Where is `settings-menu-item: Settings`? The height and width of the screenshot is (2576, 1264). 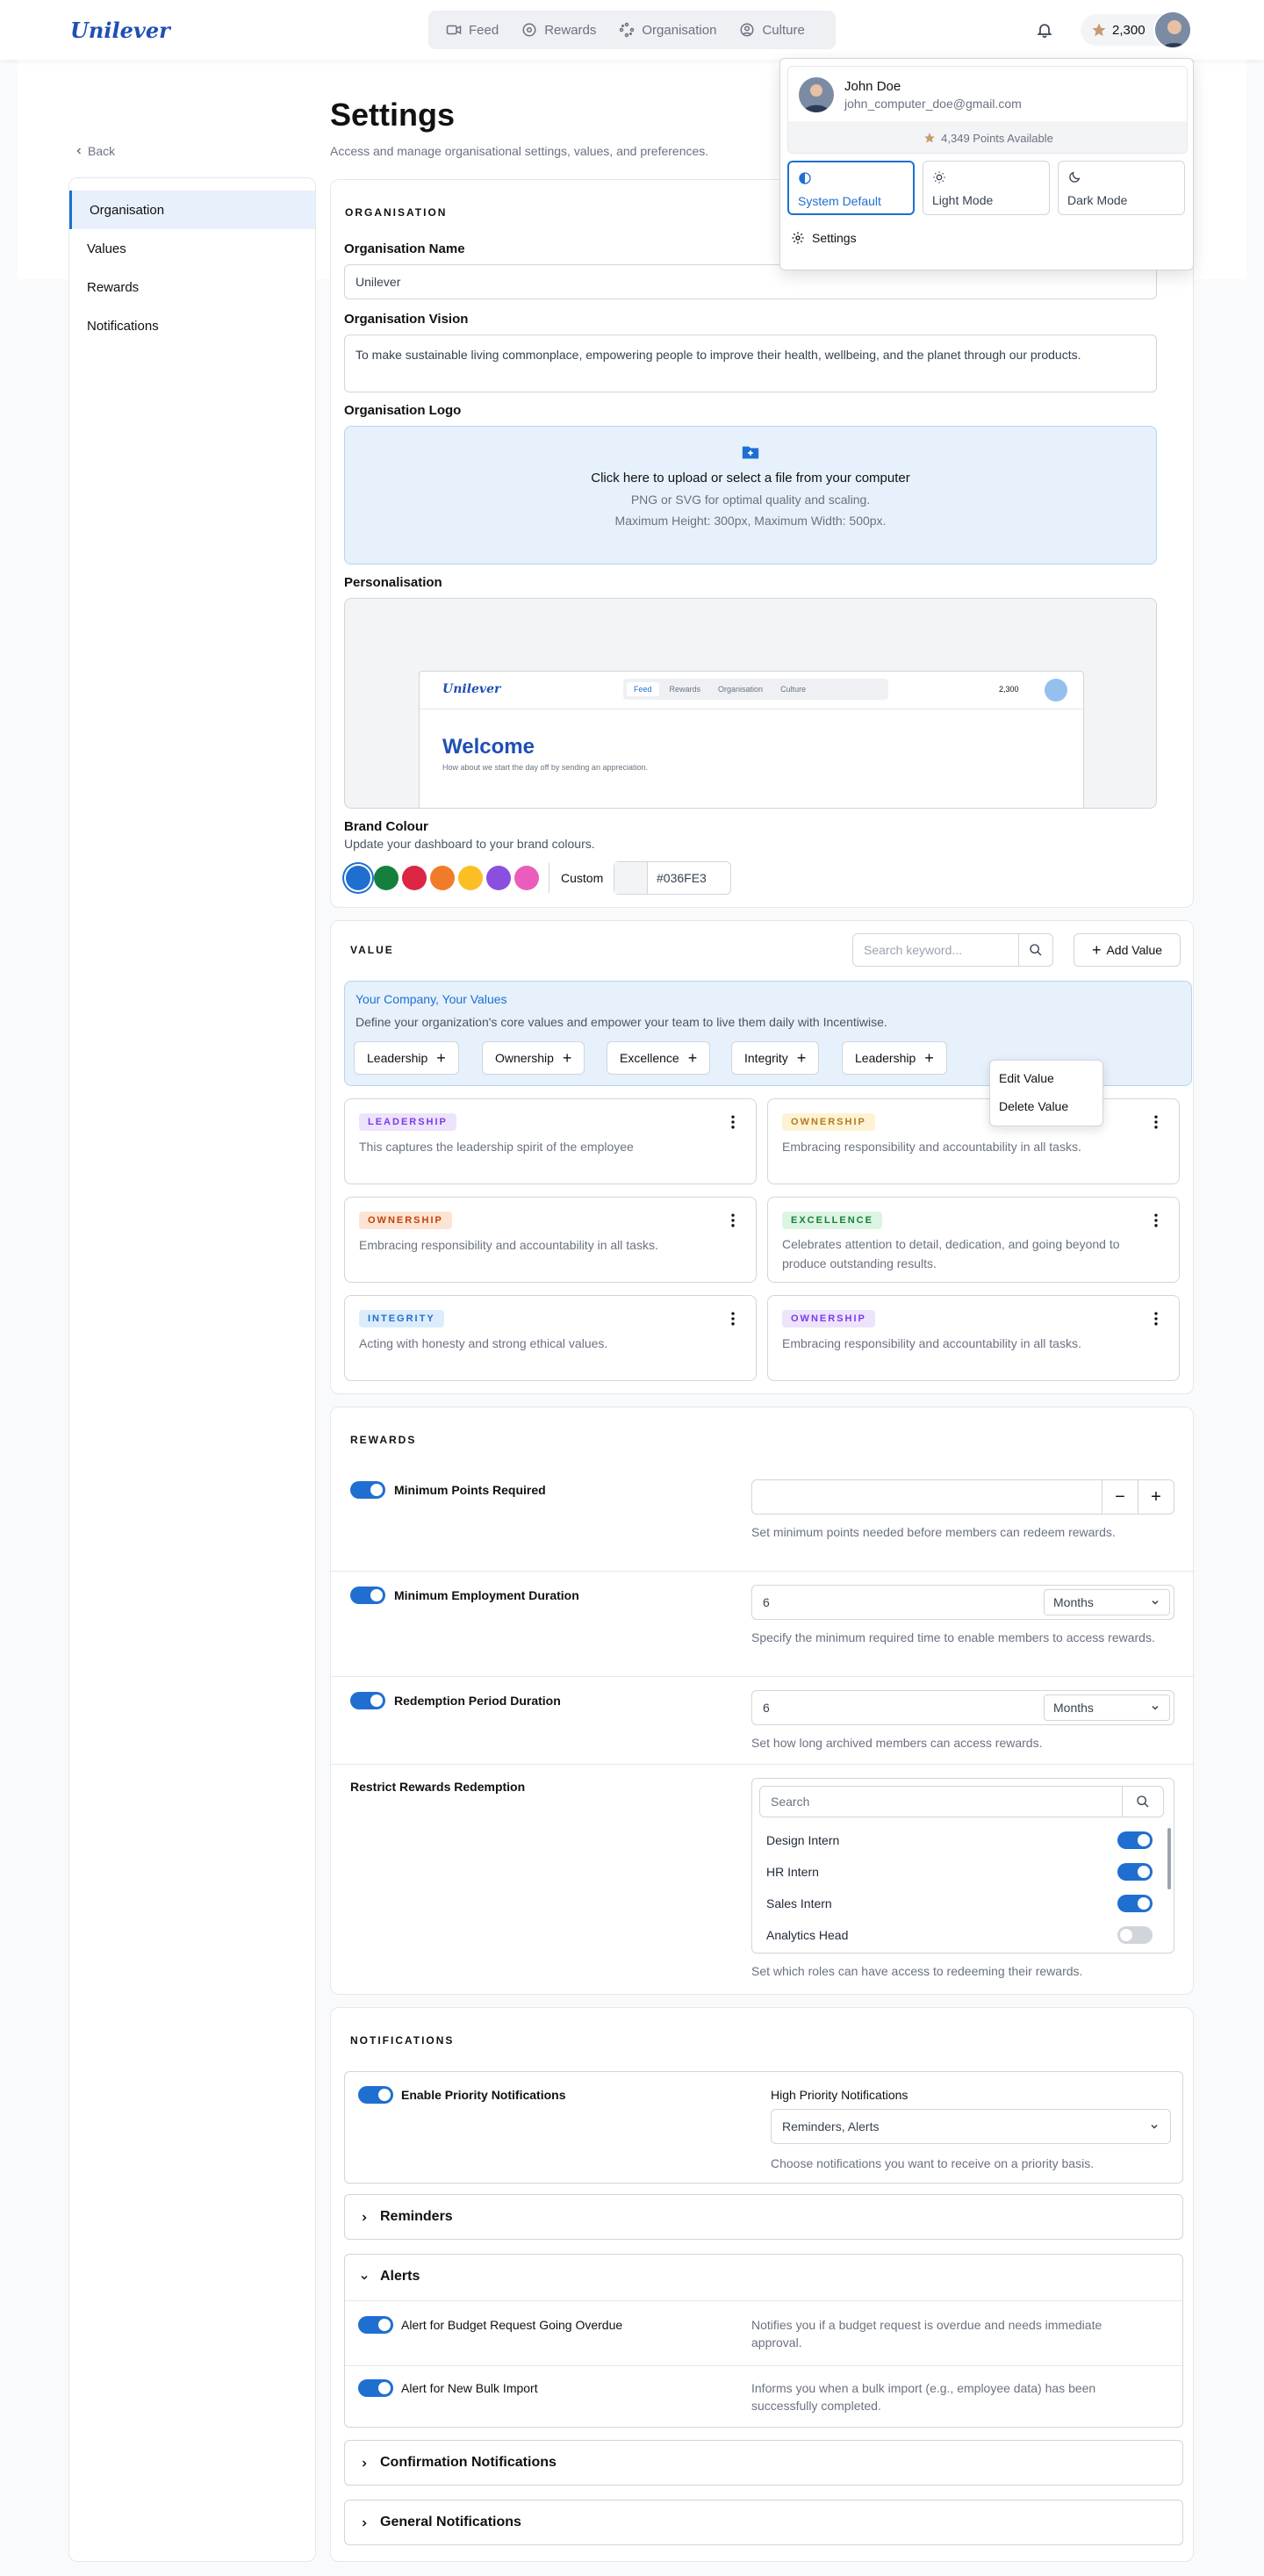 settings-menu-item: Settings is located at coordinates (824, 238).